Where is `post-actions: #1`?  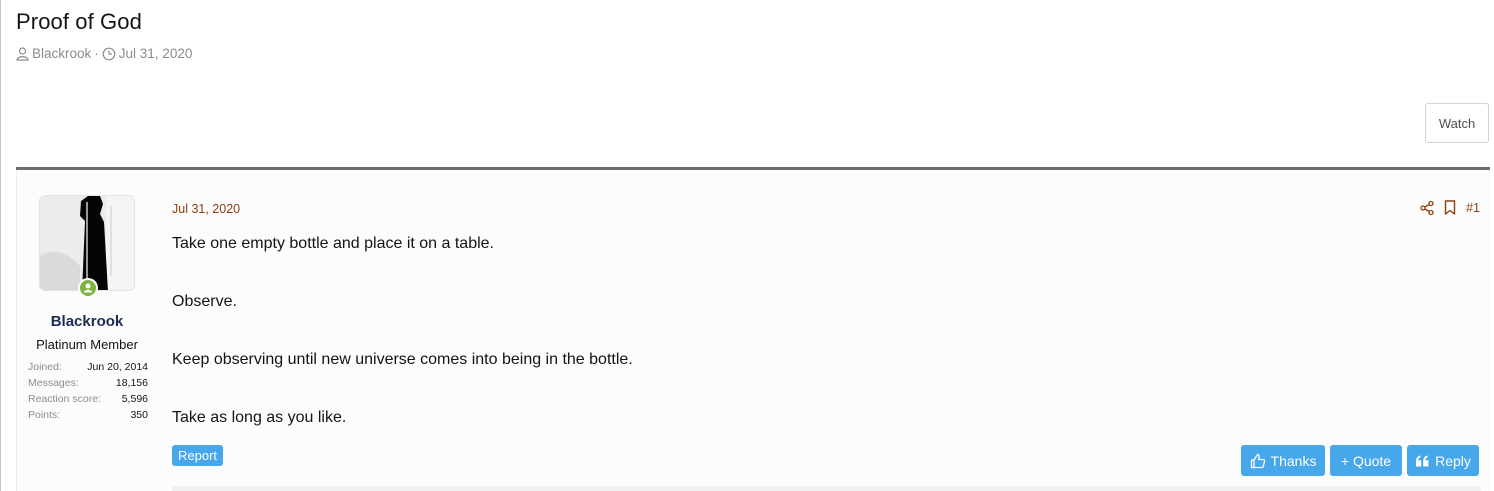 post-actions: #1 is located at coordinates (1450, 207).